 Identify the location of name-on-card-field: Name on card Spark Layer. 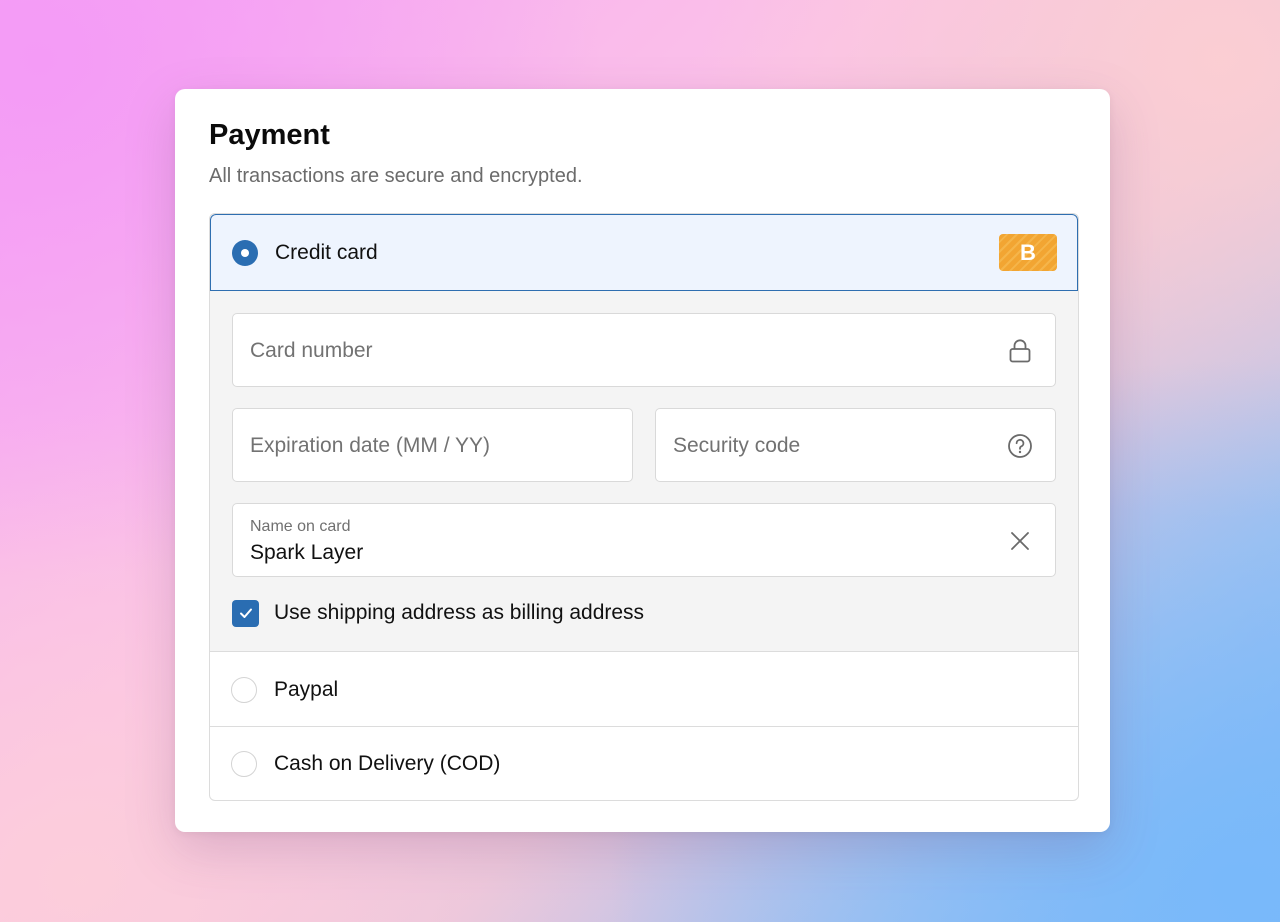
(644, 540).